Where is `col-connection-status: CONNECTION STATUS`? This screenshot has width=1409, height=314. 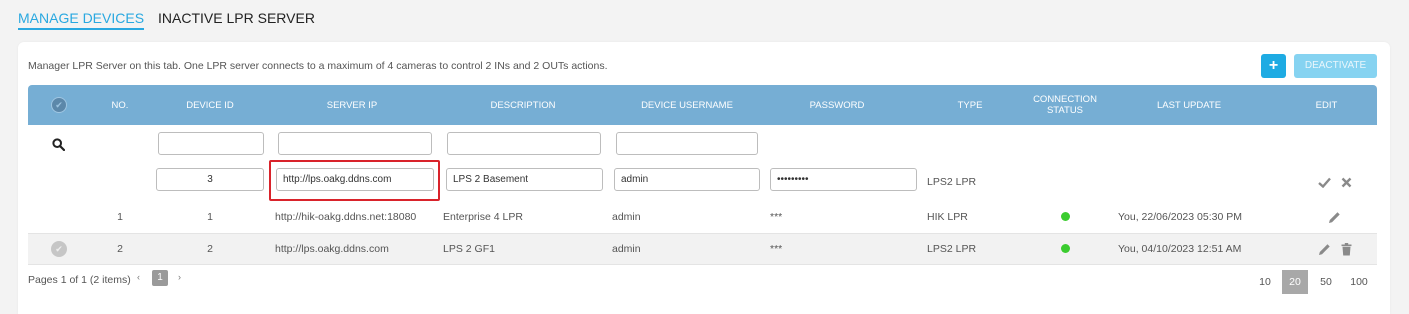 col-connection-status: CONNECTION STATUS is located at coordinates (1065, 105).